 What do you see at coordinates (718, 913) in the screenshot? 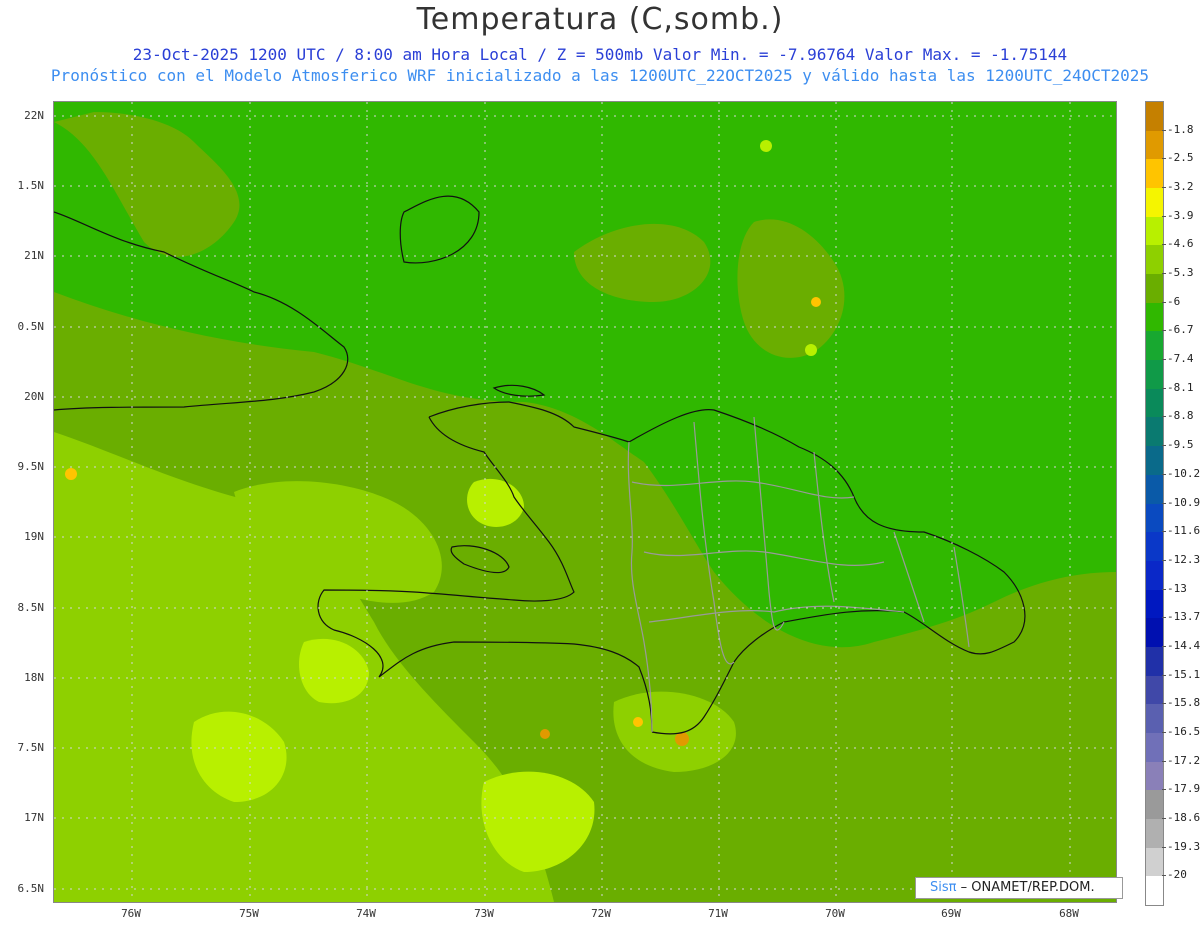
I see `lon-label-71w: 71W` at bounding box center [718, 913].